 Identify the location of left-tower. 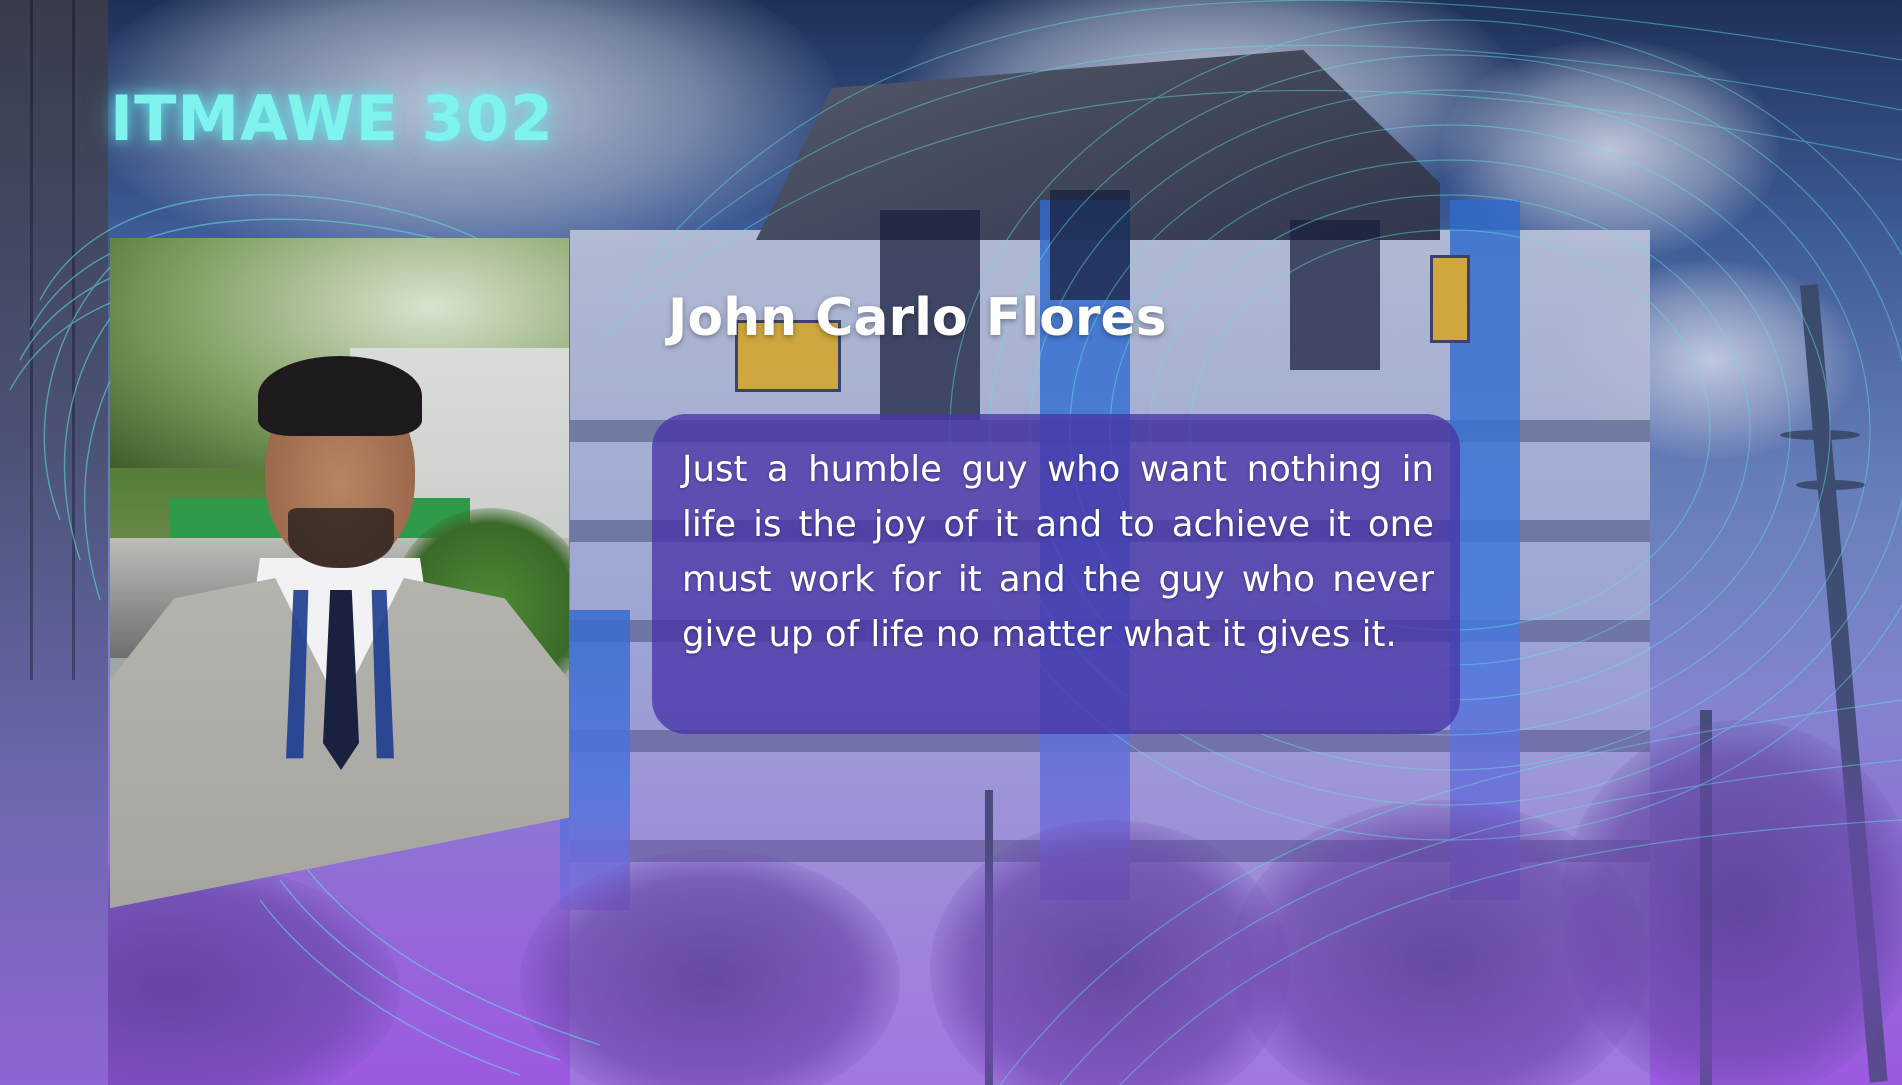
(54, 542).